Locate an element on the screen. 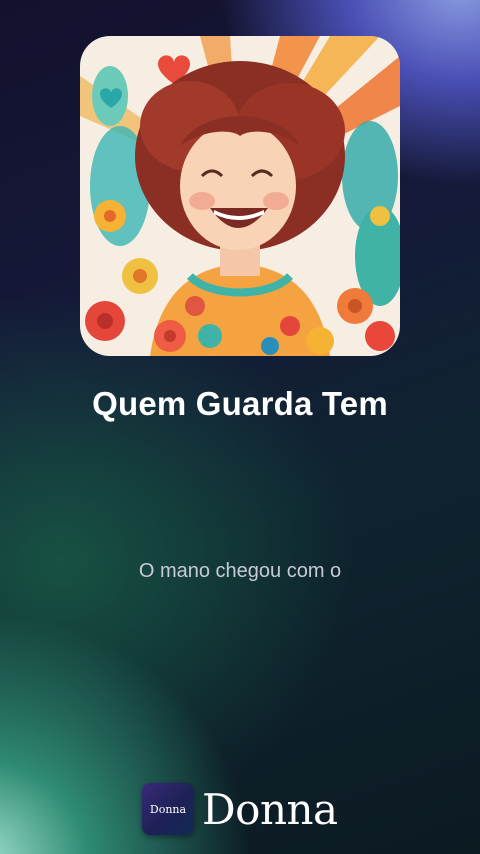  brand-badge-icon: Donna is located at coordinates (168, 809).